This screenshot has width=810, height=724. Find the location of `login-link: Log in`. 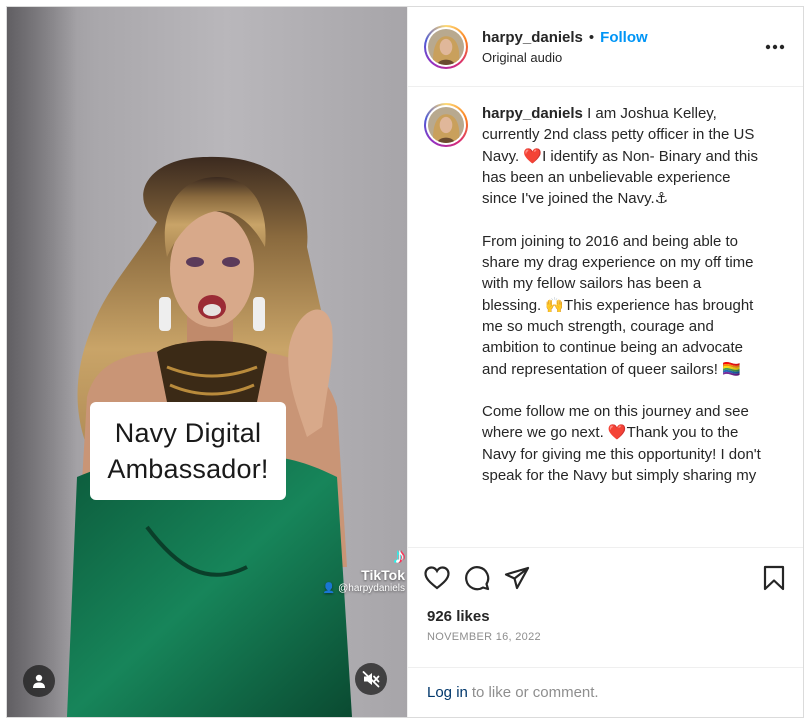

login-link: Log in is located at coordinates (447, 692).